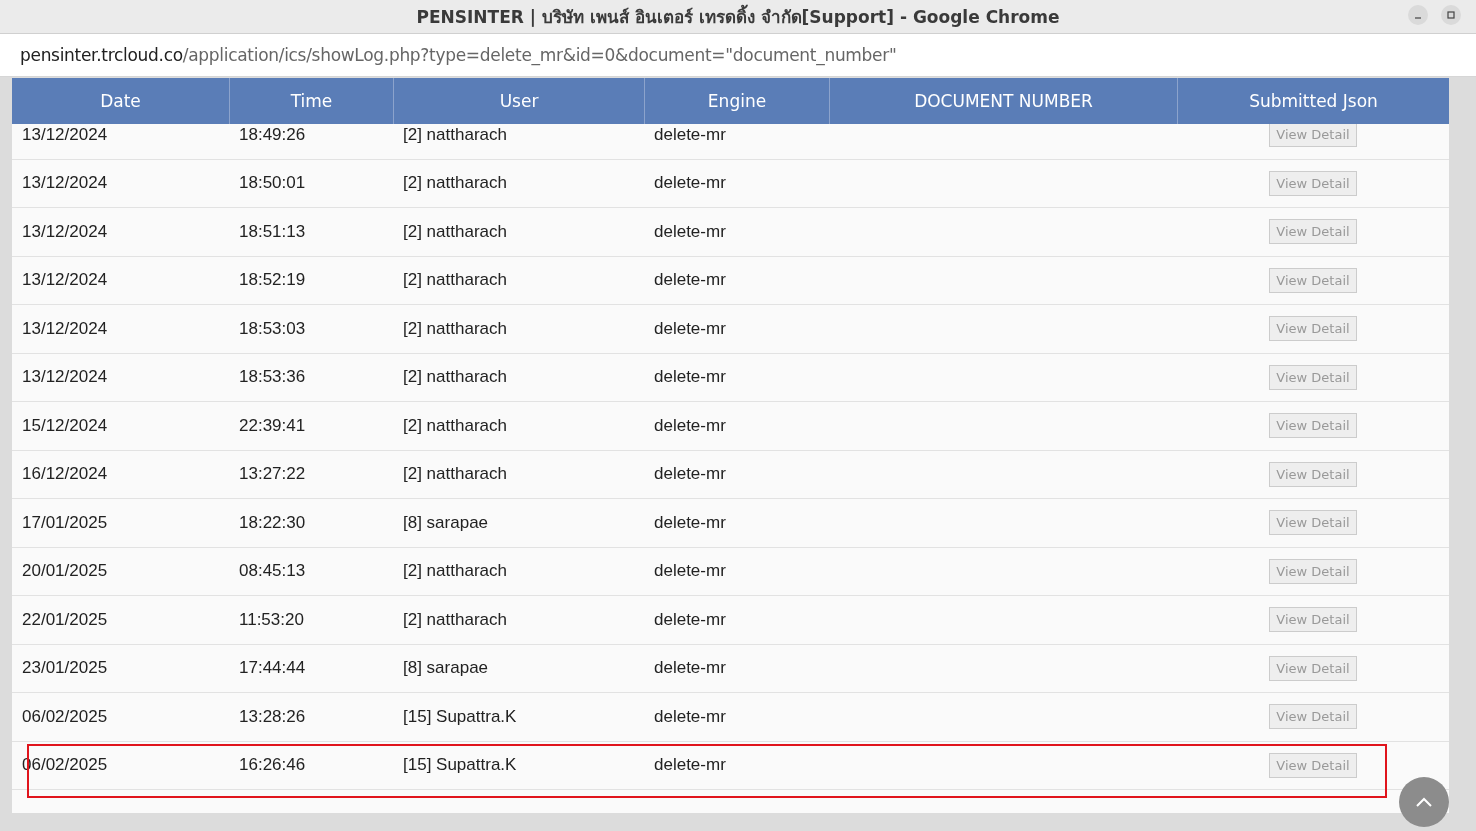  What do you see at coordinates (272, 668) in the screenshot?
I see `table-cell-text: 17:44:44` at bounding box center [272, 668].